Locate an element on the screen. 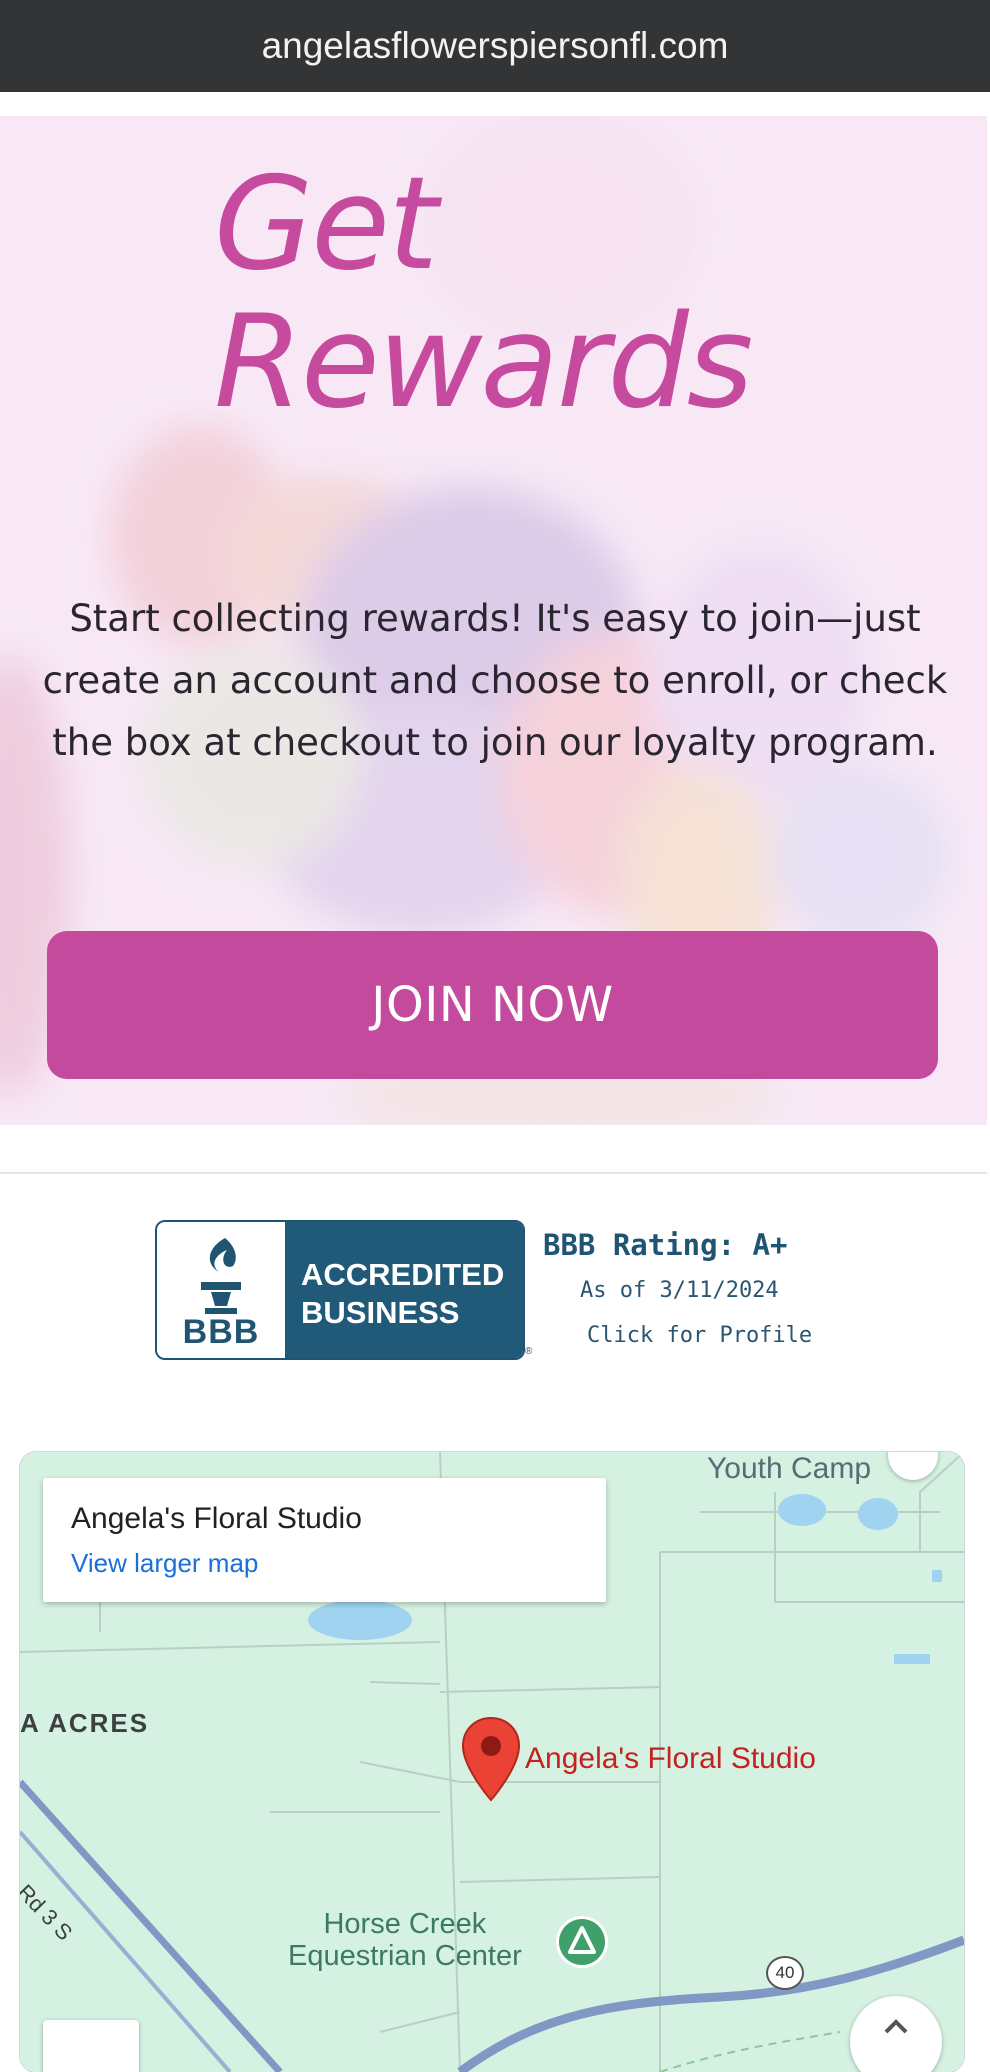 The width and height of the screenshot is (990, 2072). rewards-title-line1: Get is located at coordinates (326, 224).